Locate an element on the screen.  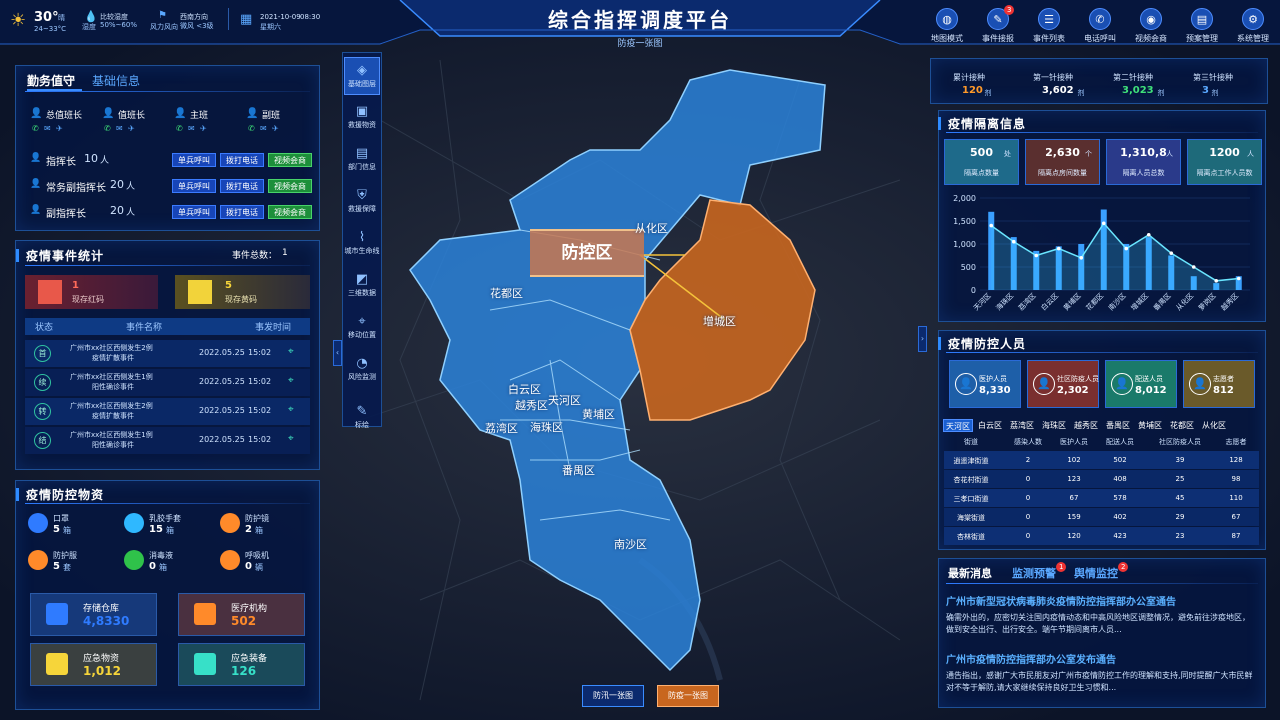
nav-system-button: ⚙ 系统管理 is located at coordinates (1253, 26).